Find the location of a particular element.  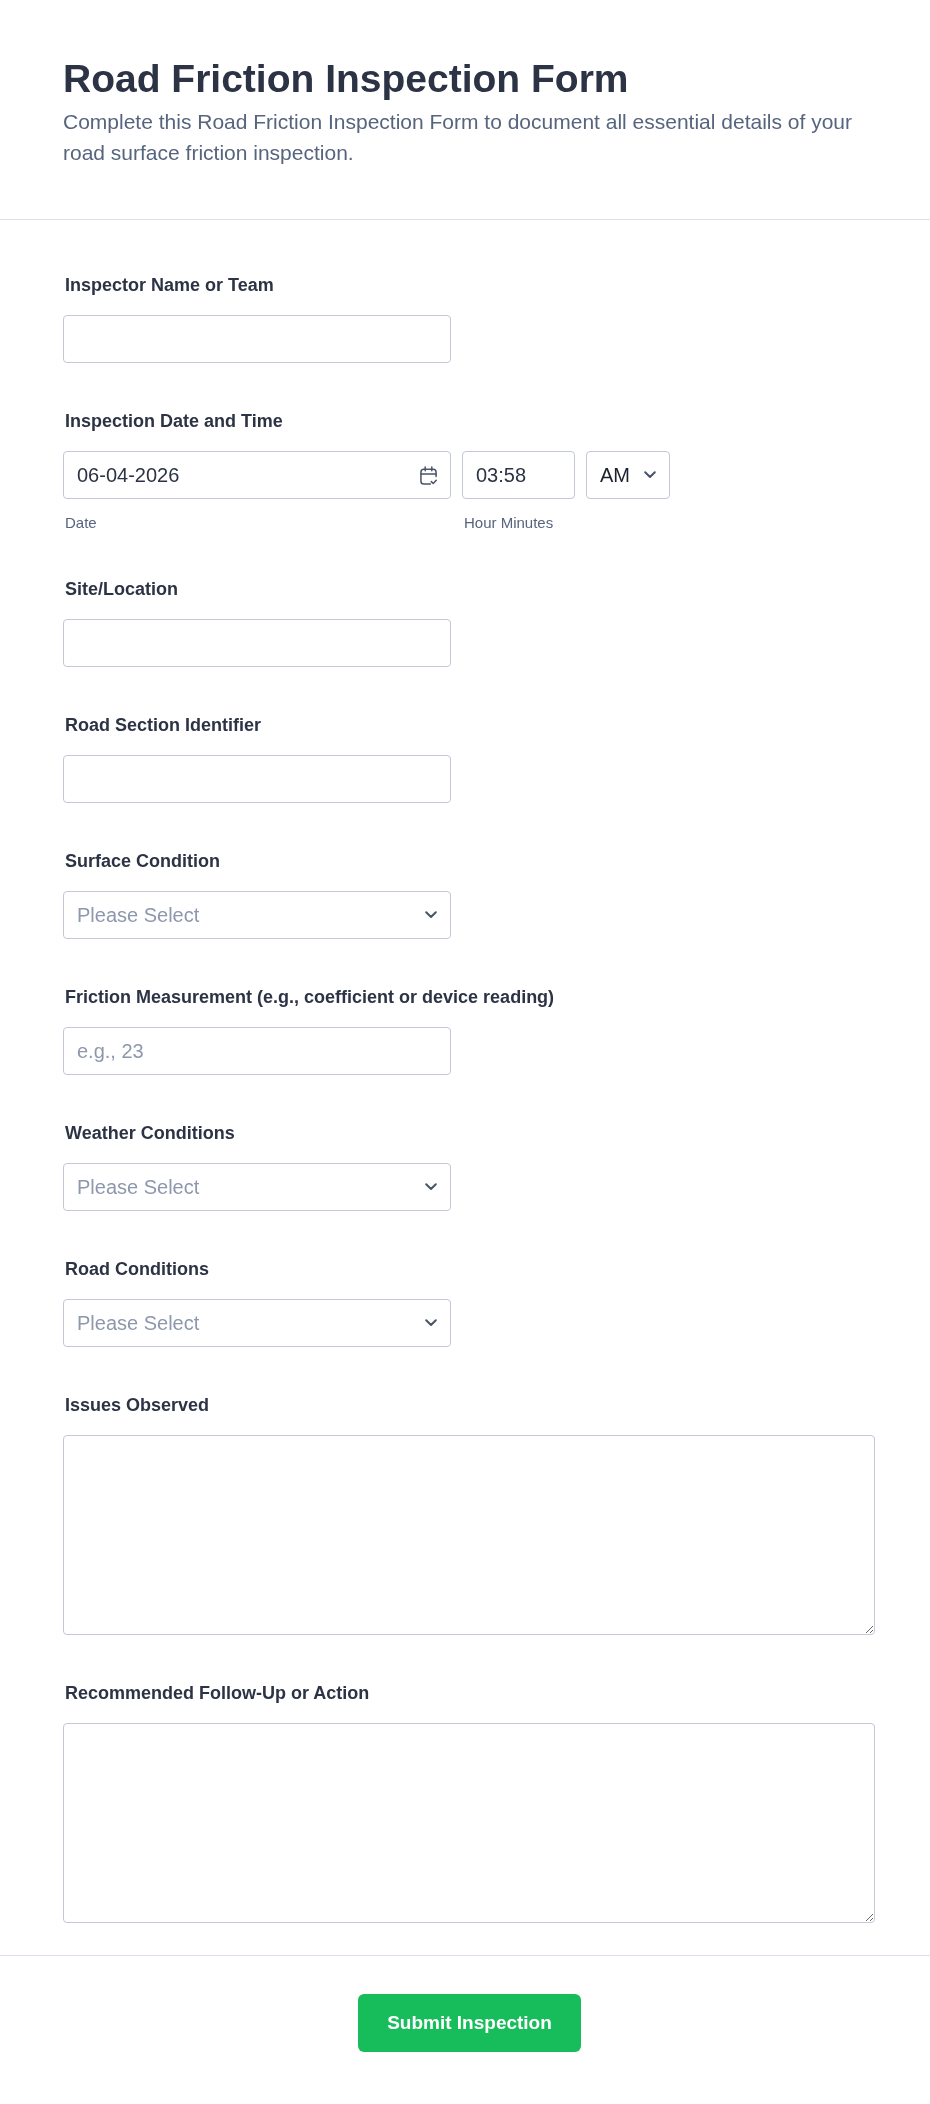

field-label: Surface Condition is located at coordinates (142, 861).